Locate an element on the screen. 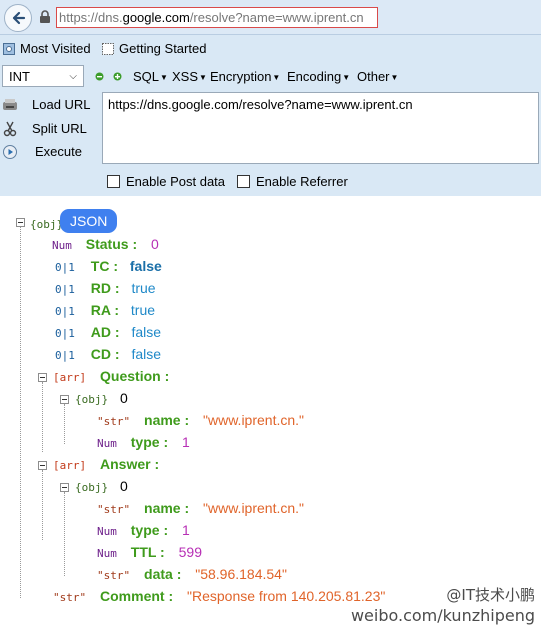  tree-row-answer-name: "str" name : "www.iprent.cn." is located at coordinates (200, 508).